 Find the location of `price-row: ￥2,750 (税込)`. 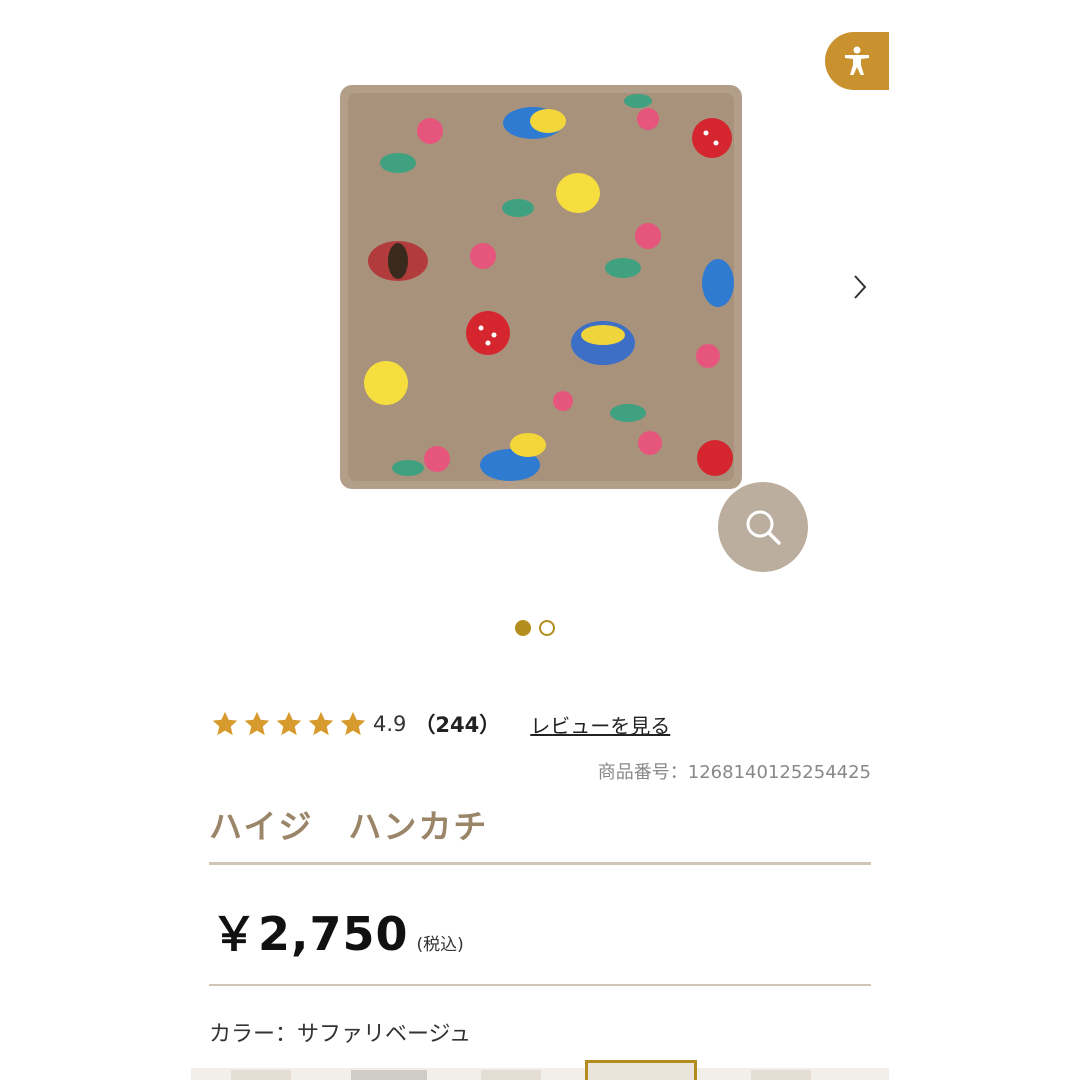

price-row: ￥2,750 (税込) is located at coordinates (337, 931).